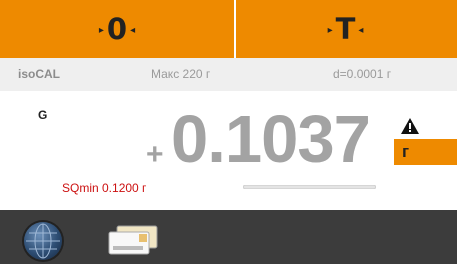 The image size is (457, 264). Describe the element at coordinates (43, 115) in the screenshot. I see `weighing-mode-indicator: G` at that location.